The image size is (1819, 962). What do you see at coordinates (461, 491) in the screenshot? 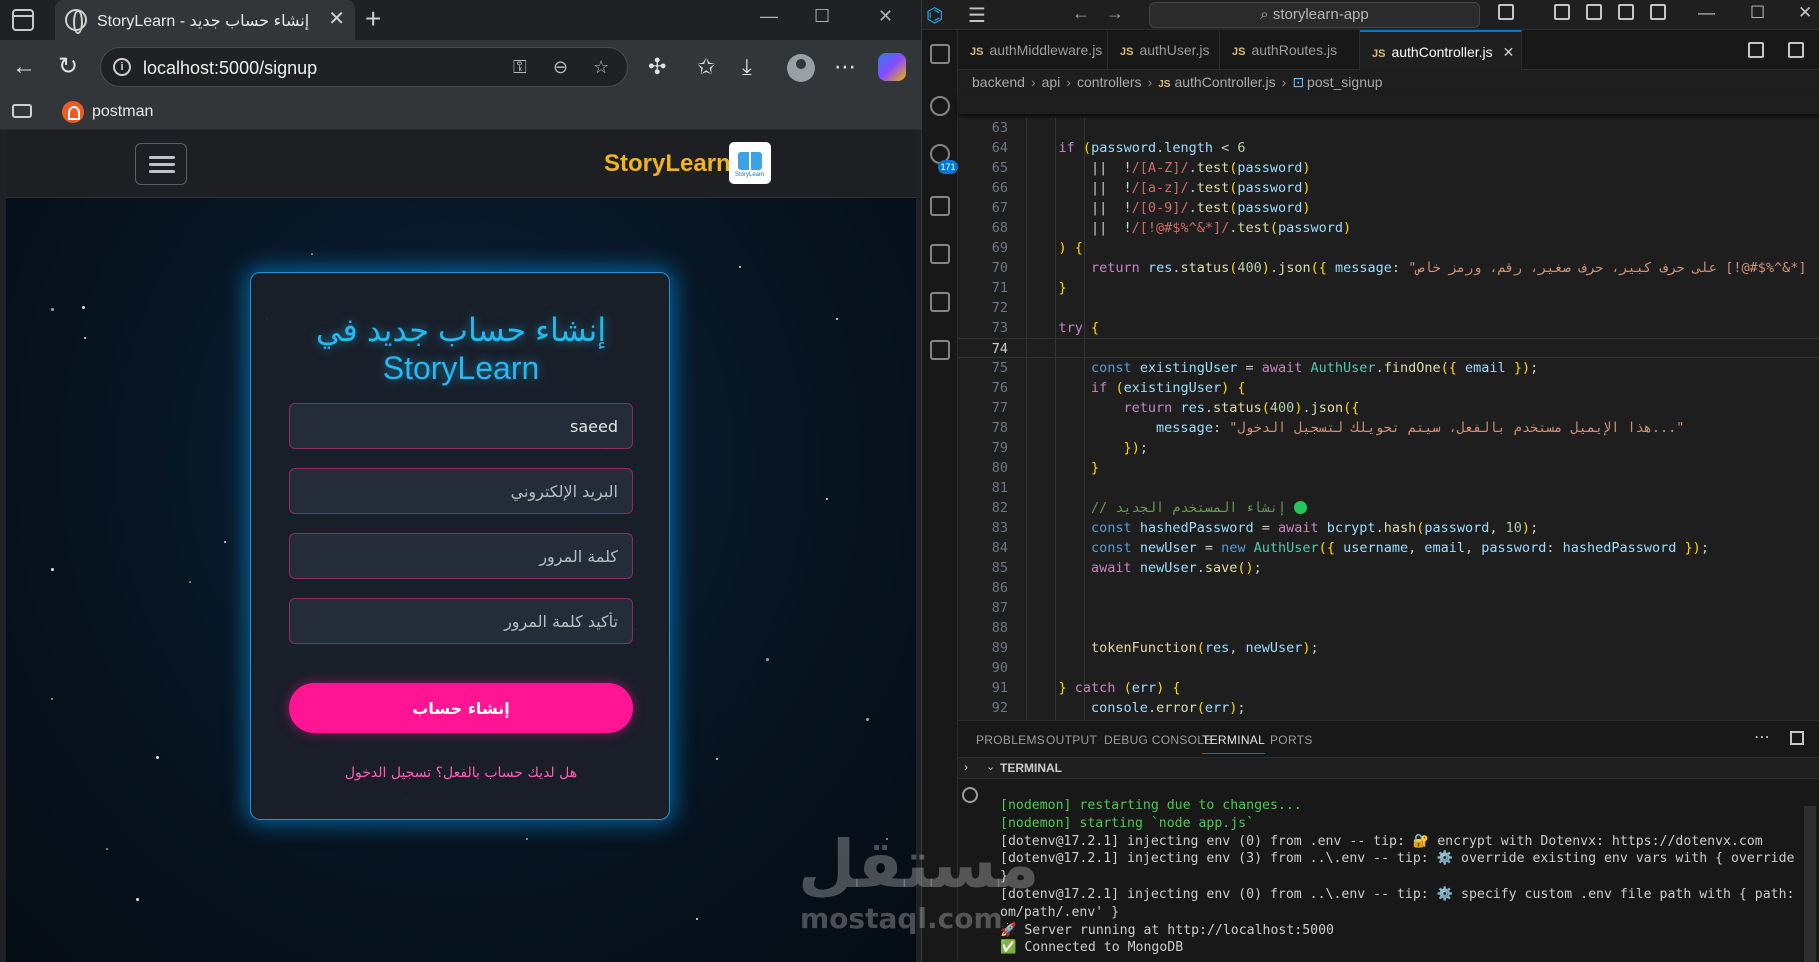
I see `email-input` at bounding box center [461, 491].